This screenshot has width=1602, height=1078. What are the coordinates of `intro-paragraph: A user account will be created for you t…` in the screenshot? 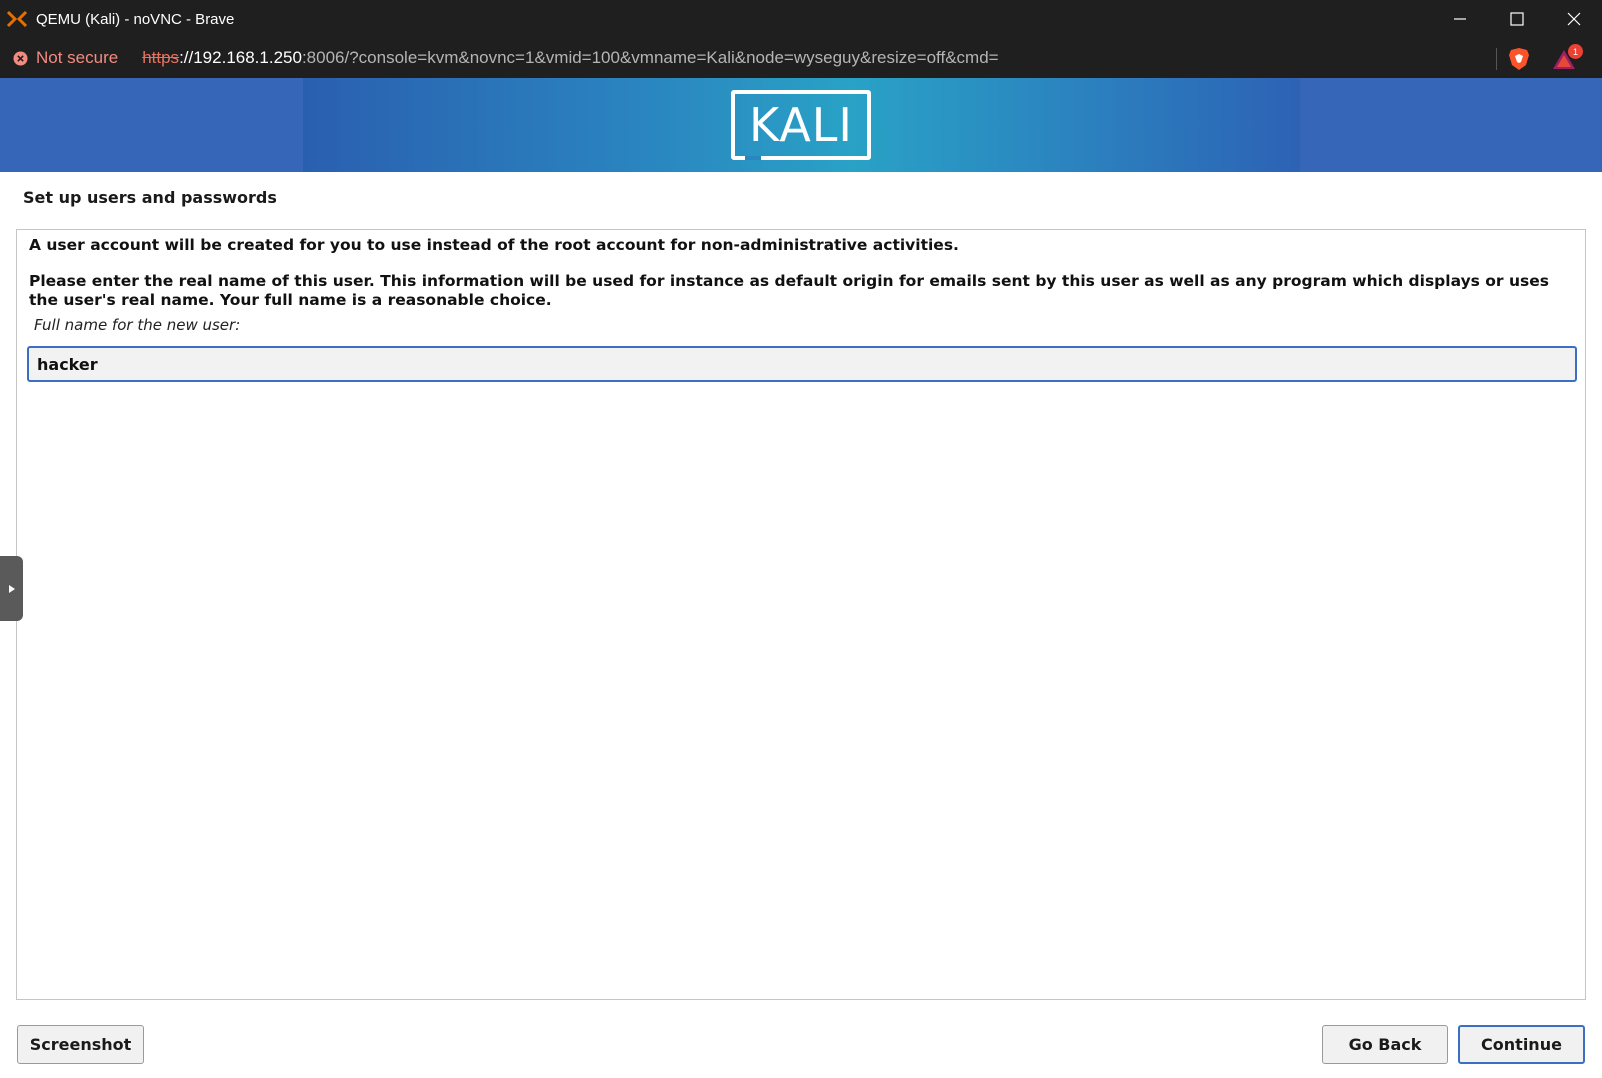 It's located at (494, 245).